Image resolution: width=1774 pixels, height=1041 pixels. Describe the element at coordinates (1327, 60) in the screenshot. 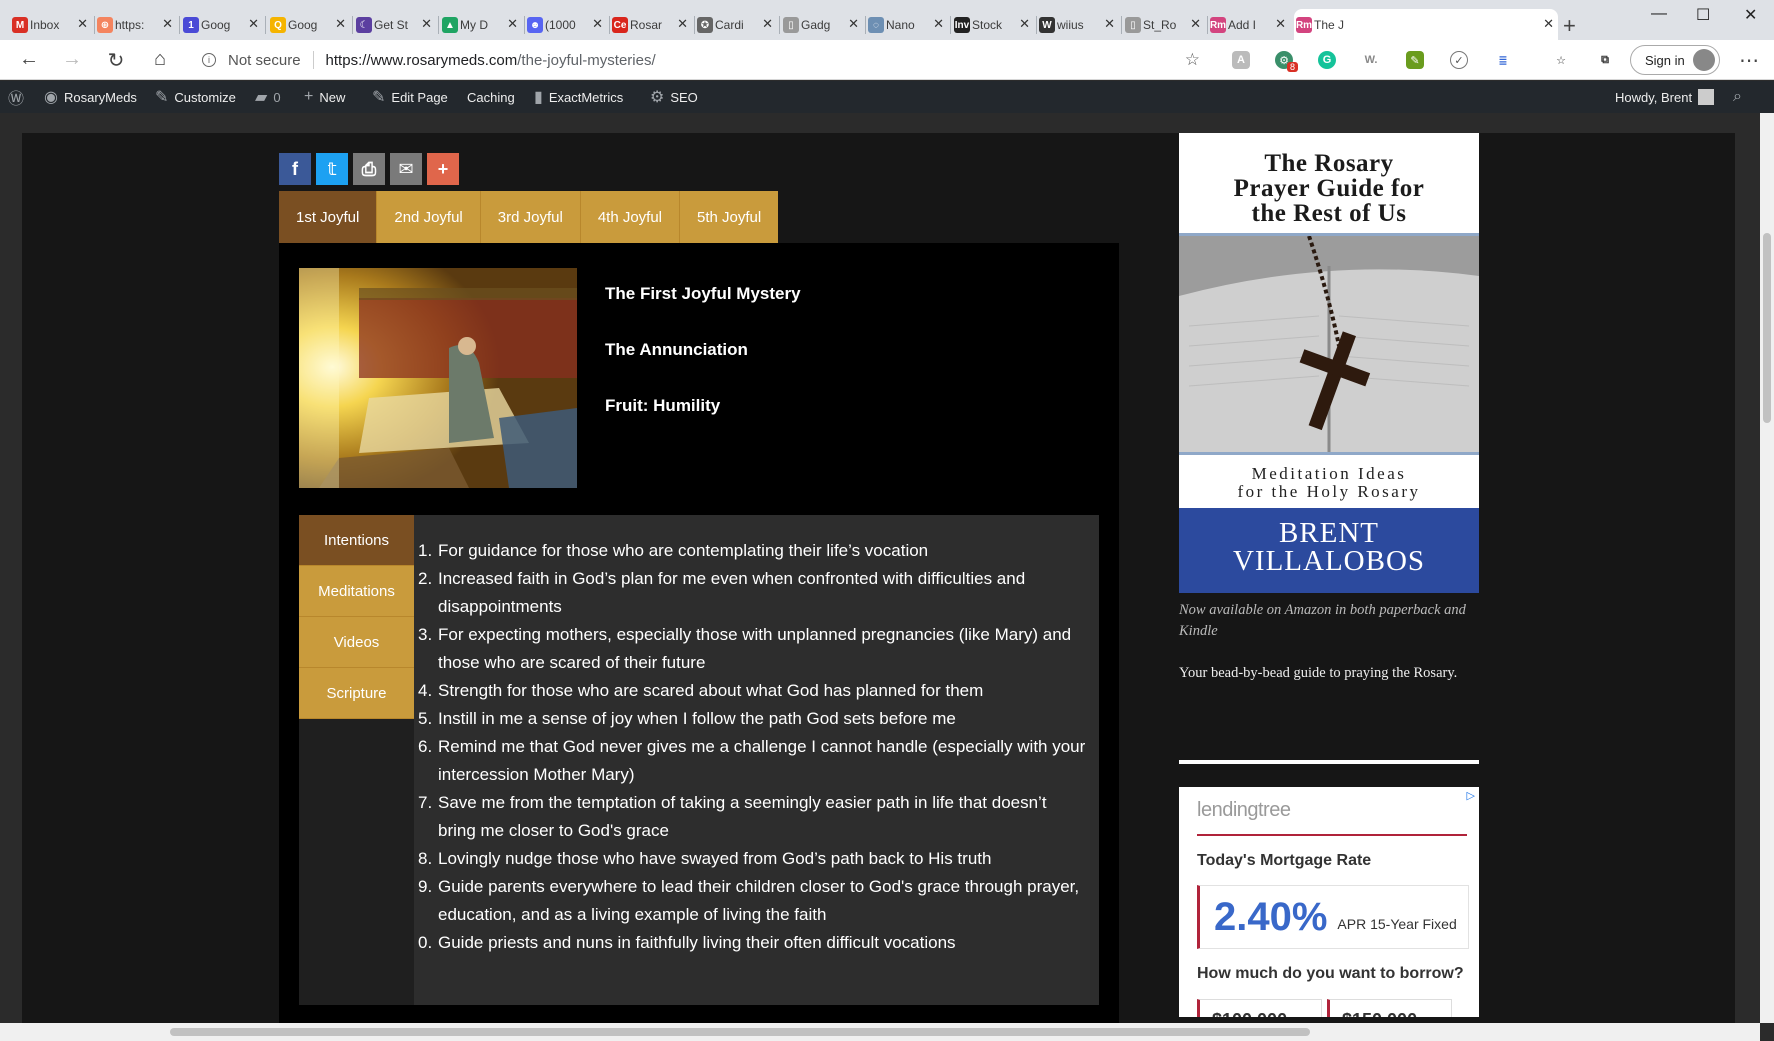

I see `grammarly-icon: G` at that location.